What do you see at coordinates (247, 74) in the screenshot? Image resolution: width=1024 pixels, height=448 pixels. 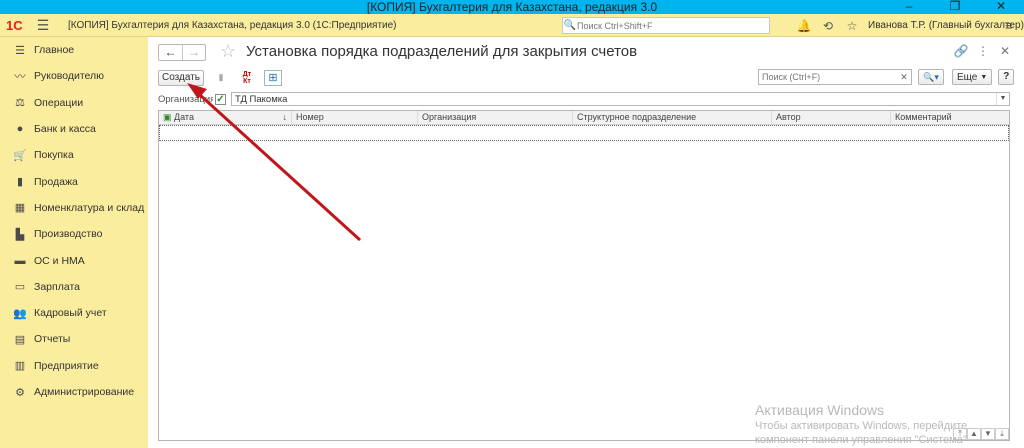 I see `dt-label: Дт` at bounding box center [247, 74].